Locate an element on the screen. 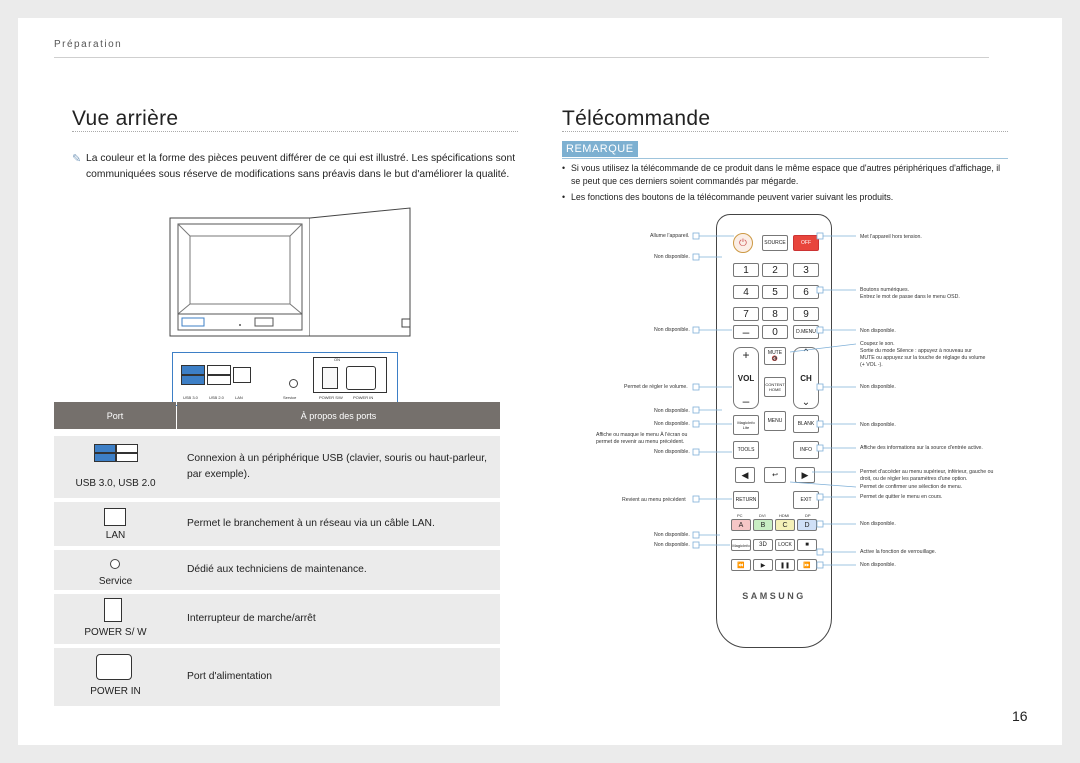 The image size is (1080, 763). callout-leaders is located at coordinates (774, 400).